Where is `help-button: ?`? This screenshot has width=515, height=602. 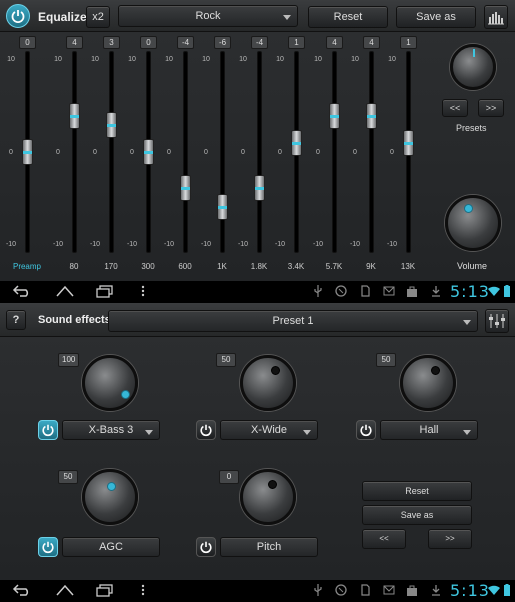 help-button: ? is located at coordinates (16, 320).